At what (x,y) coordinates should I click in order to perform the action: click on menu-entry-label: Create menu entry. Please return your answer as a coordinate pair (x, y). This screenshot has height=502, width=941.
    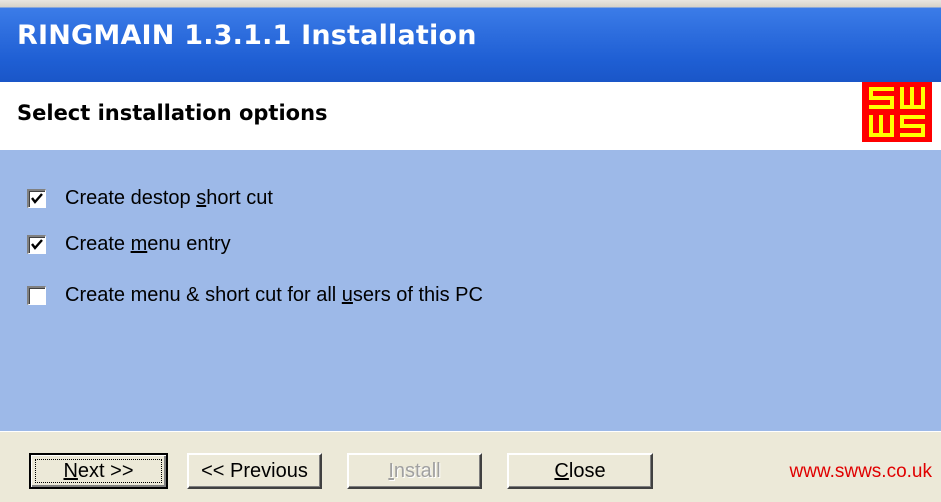
    Looking at the image, I should click on (148, 243).